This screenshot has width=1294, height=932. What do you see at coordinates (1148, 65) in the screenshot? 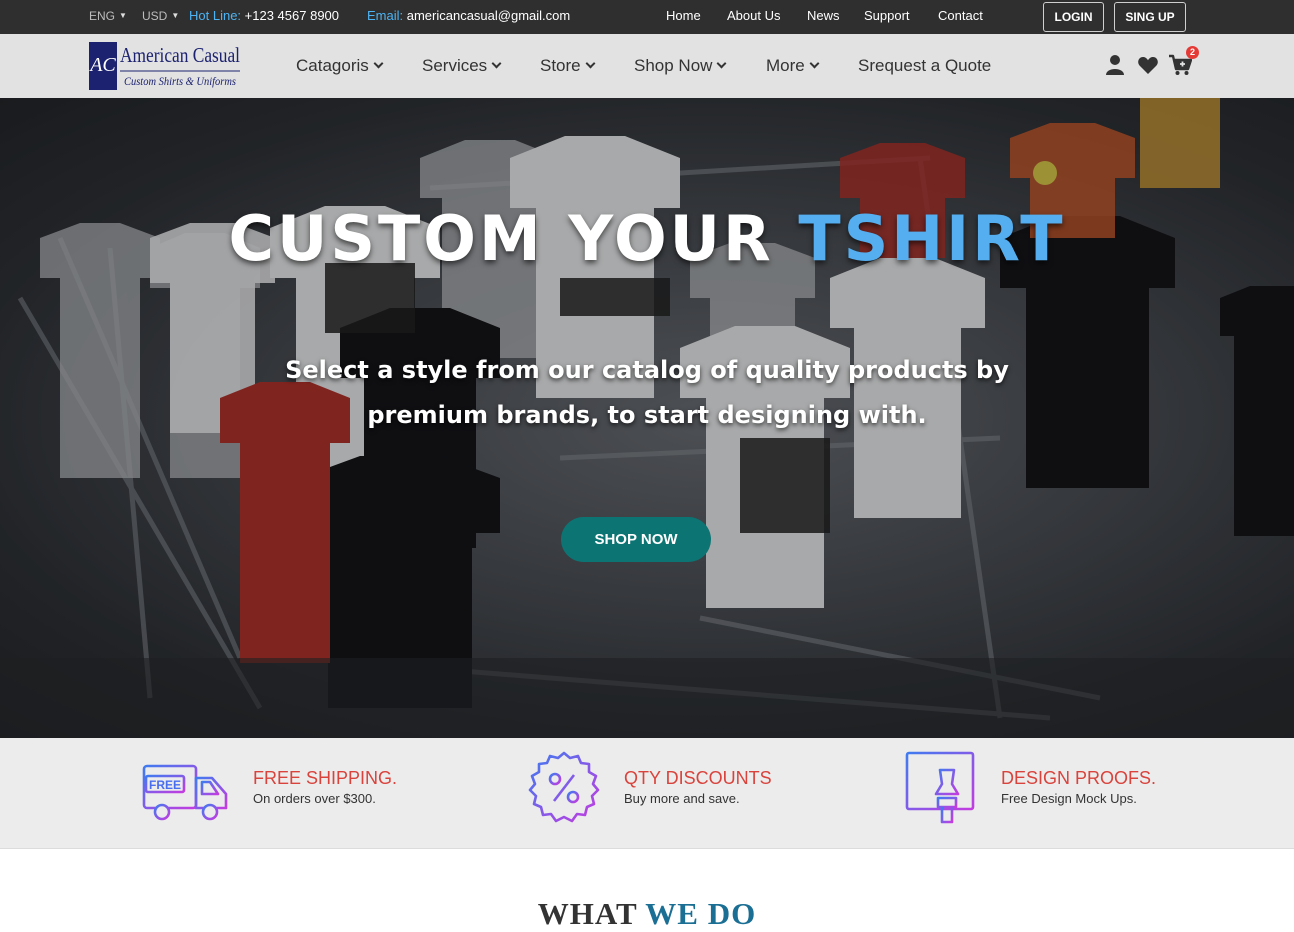
I see `heart-icon` at bounding box center [1148, 65].